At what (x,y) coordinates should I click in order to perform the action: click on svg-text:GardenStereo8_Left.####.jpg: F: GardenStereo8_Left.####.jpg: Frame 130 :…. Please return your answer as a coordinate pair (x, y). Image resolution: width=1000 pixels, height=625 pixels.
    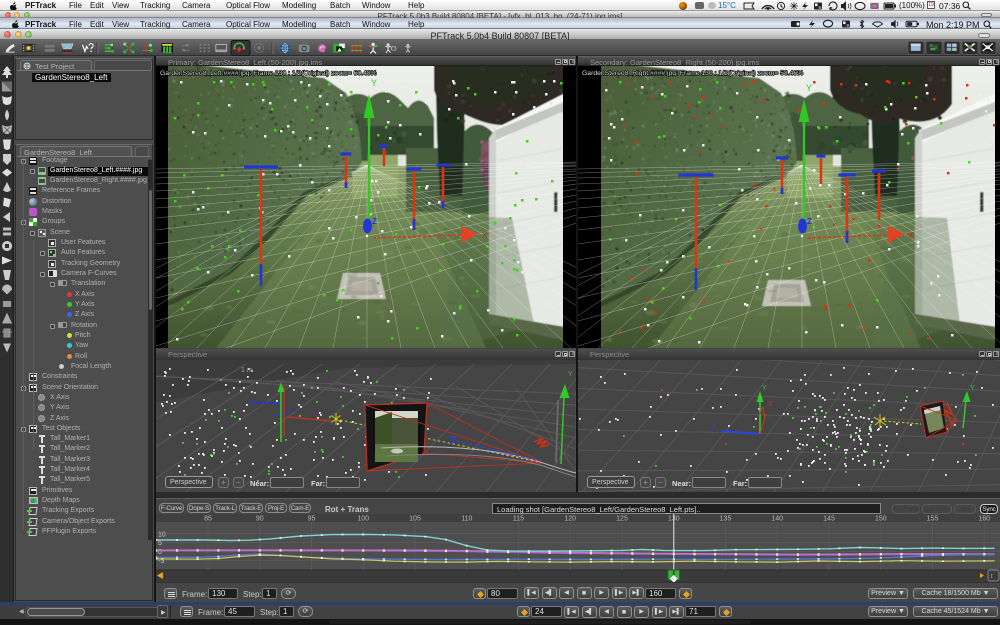
    Looking at the image, I should click on (268, 73).